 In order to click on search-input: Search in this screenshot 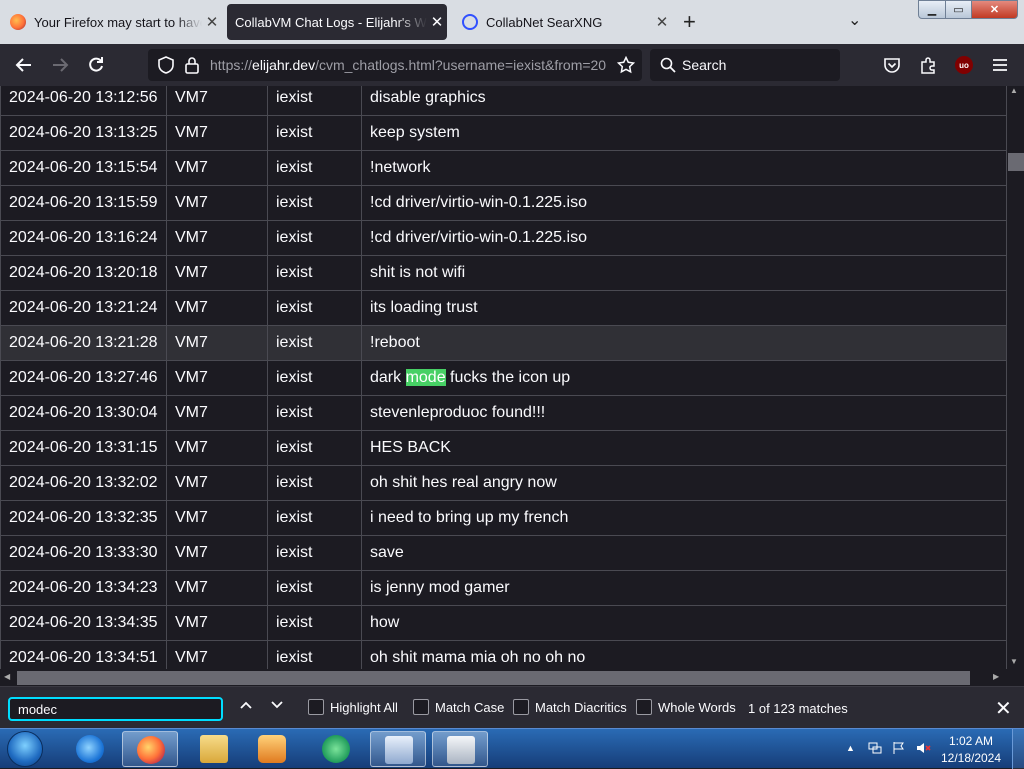, I will do `click(745, 65)`.